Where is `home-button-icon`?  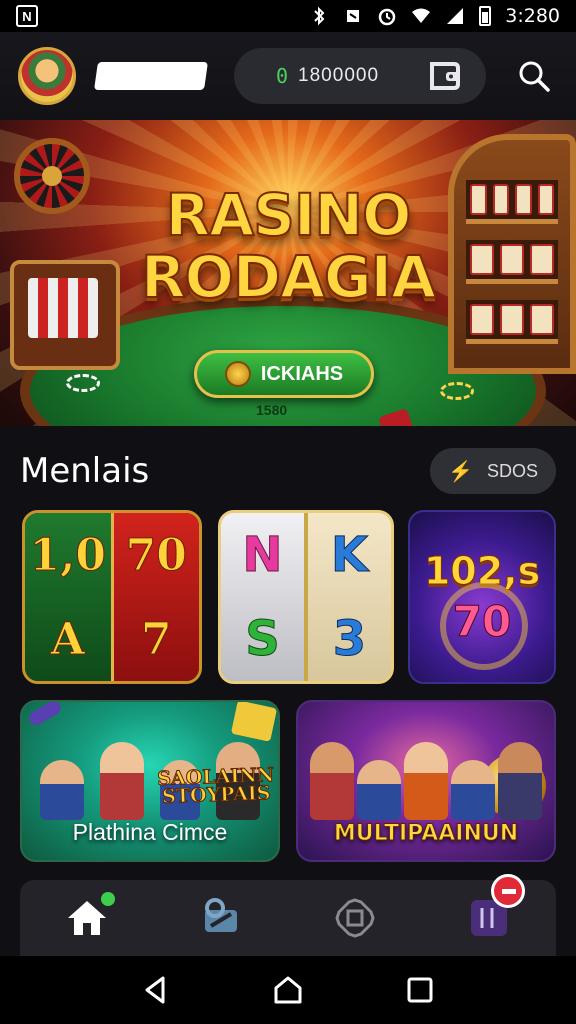
home-button-icon is located at coordinates (288, 990).